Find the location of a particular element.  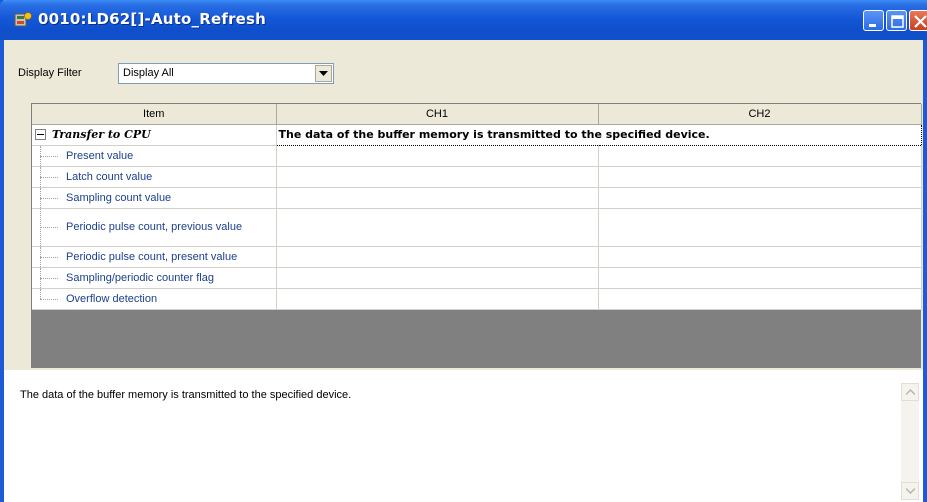

display-filter-value: Display All is located at coordinates (148, 73).